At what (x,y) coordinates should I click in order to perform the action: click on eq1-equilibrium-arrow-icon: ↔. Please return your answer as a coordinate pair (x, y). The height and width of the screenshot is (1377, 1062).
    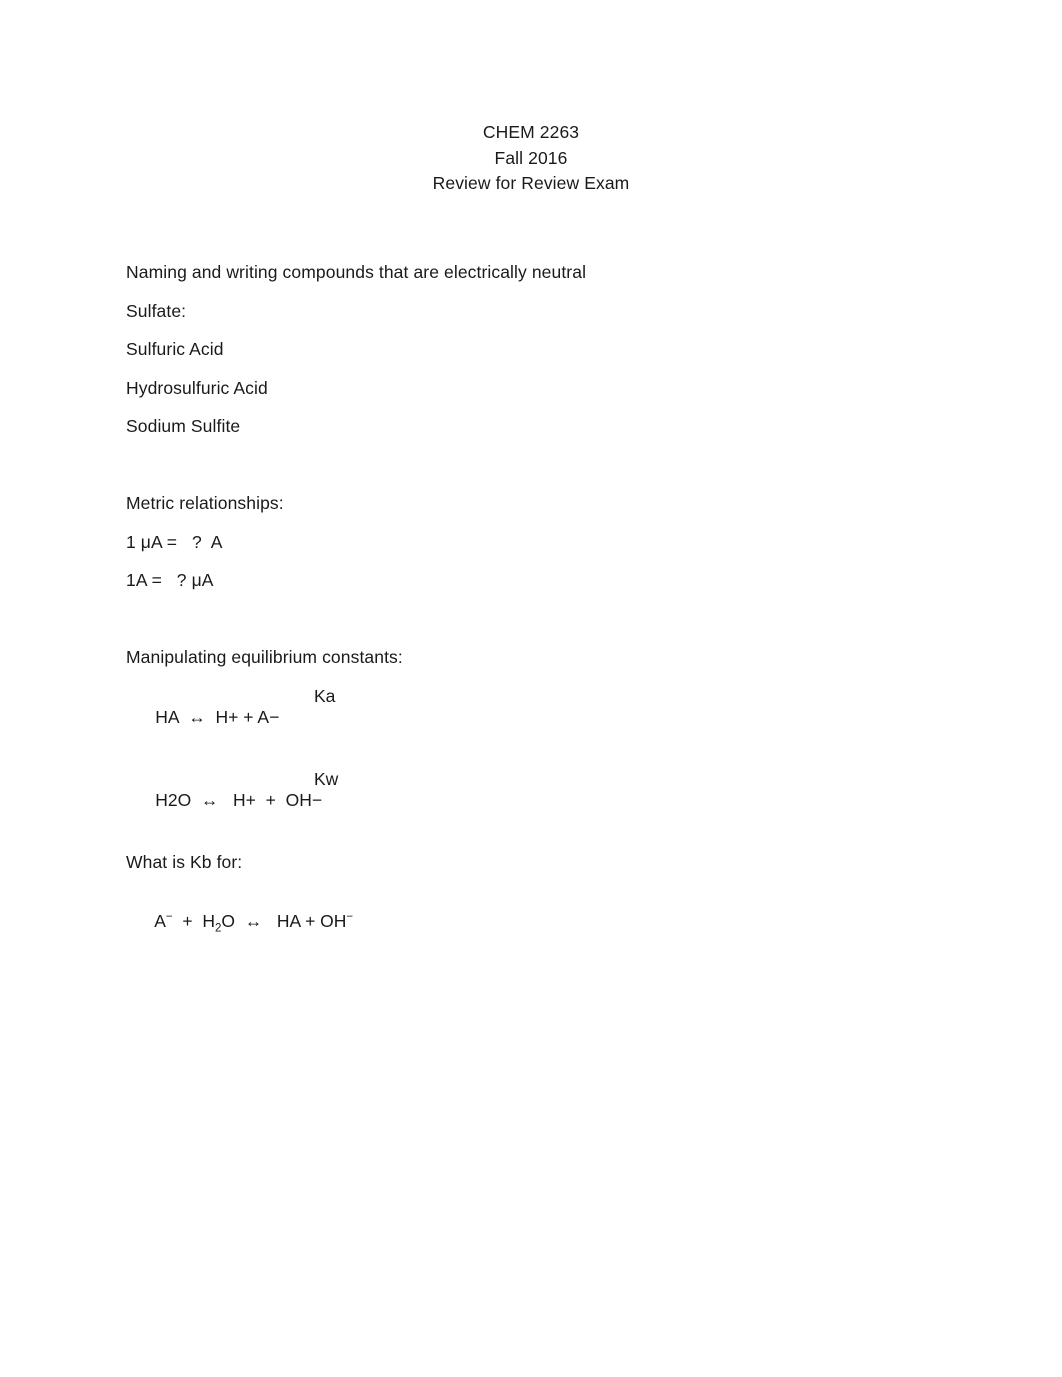
    Looking at the image, I should click on (197, 716).